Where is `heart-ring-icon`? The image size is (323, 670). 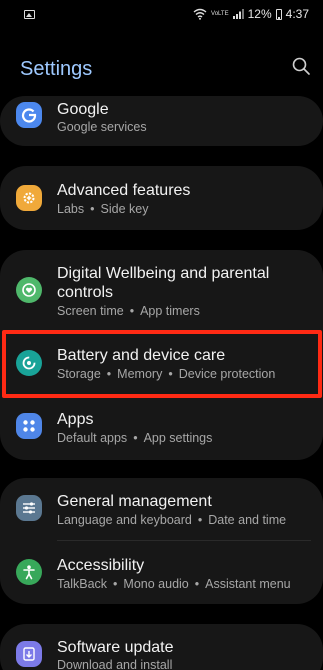 heart-ring-icon is located at coordinates (29, 290).